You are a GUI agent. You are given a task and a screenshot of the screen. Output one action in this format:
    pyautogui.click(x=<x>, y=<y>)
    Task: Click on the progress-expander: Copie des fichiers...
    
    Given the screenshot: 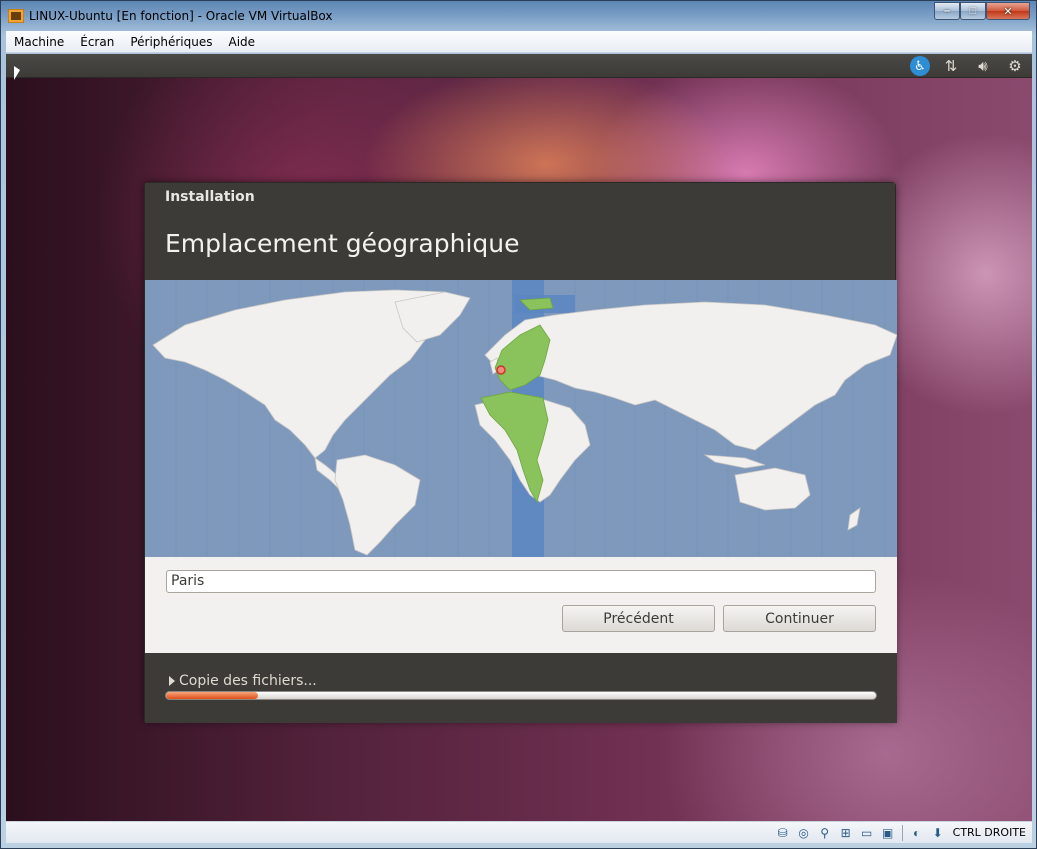 What is the action you would take?
    pyautogui.click(x=243, y=681)
    